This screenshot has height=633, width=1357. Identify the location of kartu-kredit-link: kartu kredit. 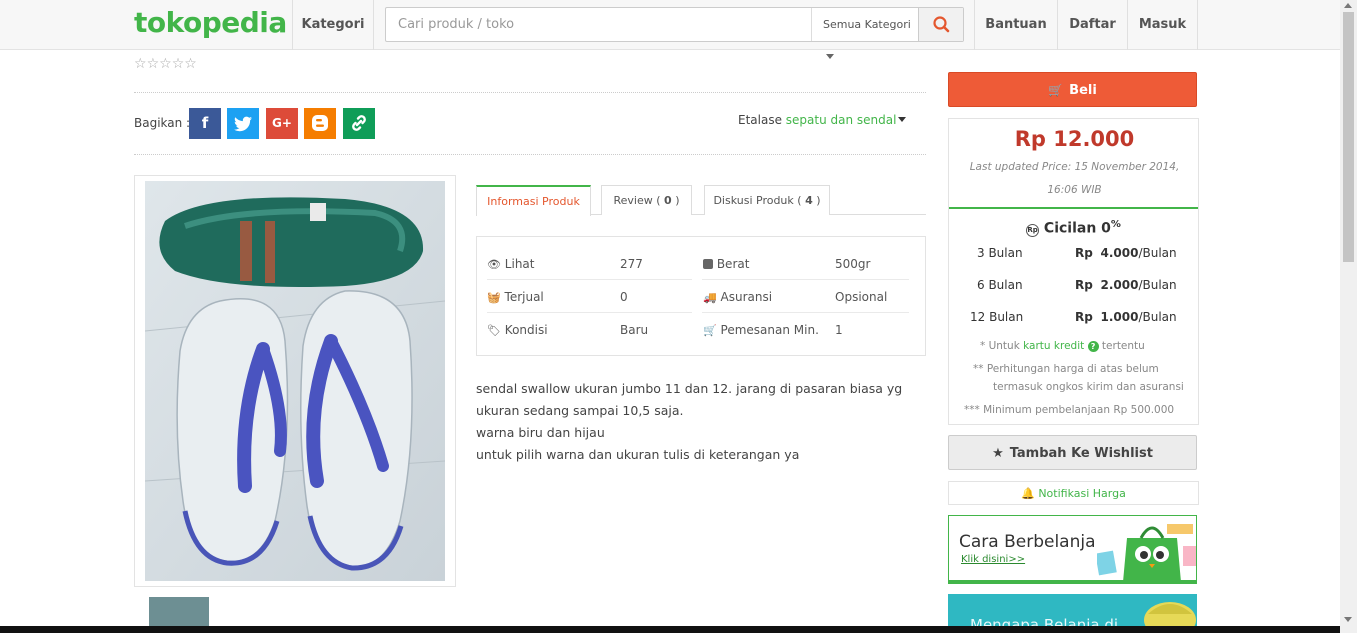
(1053, 346).